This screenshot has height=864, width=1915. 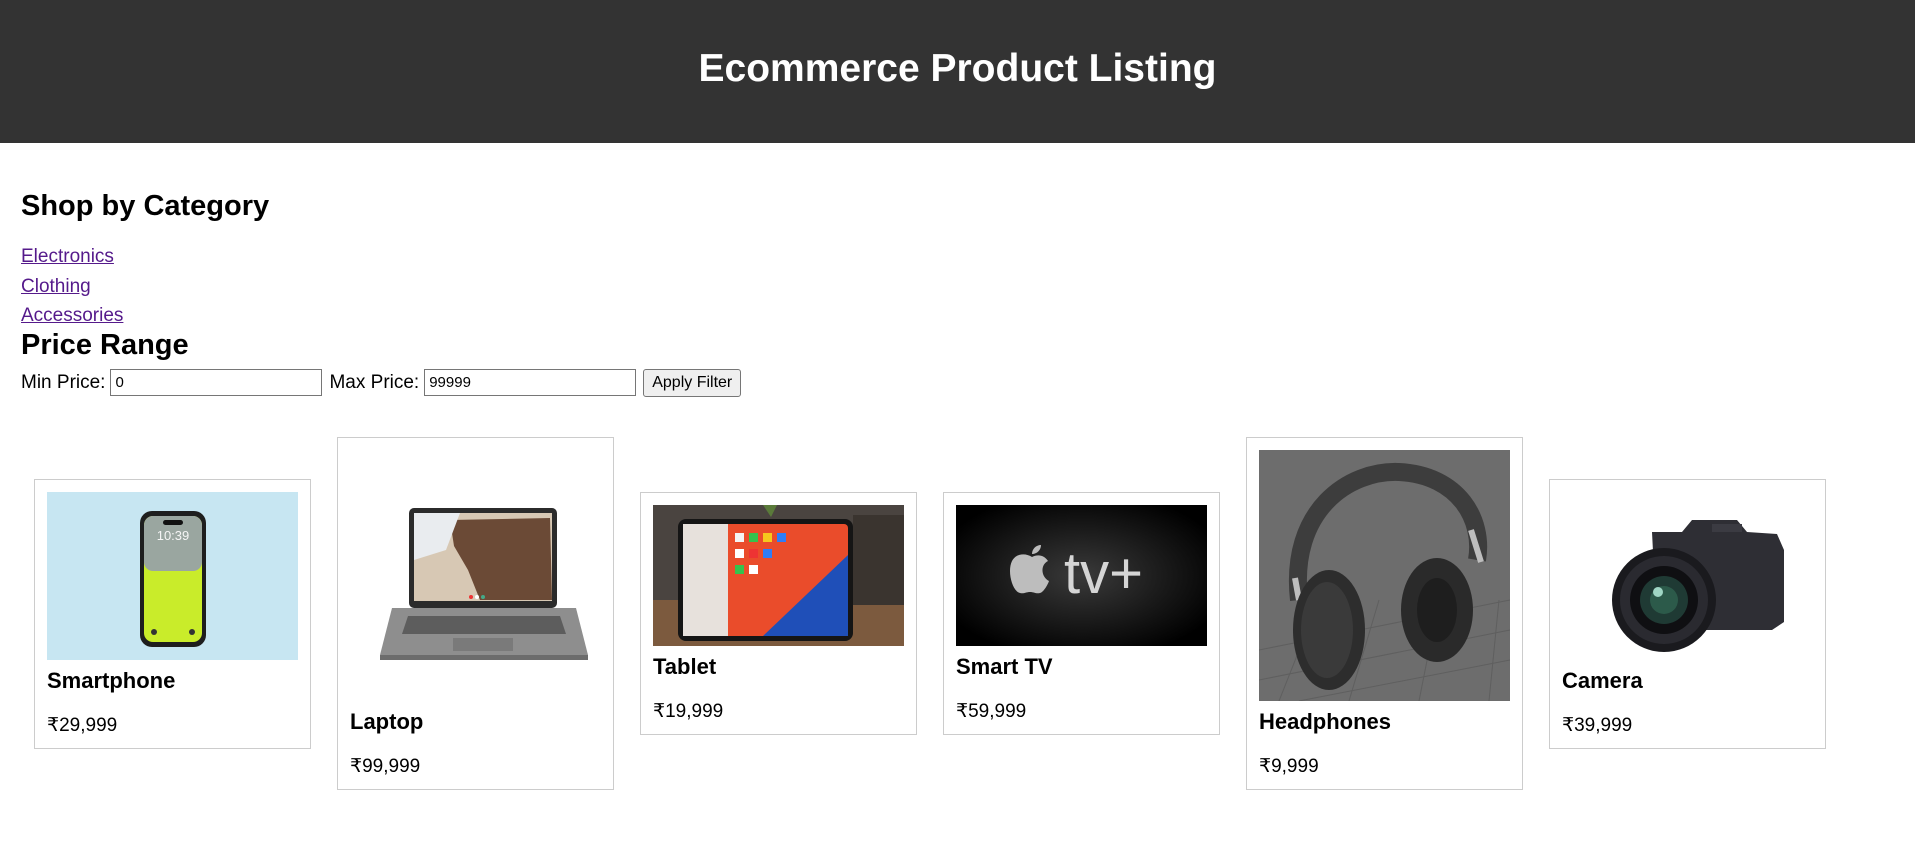 What do you see at coordinates (692, 382) in the screenshot?
I see `apply-filter-button: Apply Filter` at bounding box center [692, 382].